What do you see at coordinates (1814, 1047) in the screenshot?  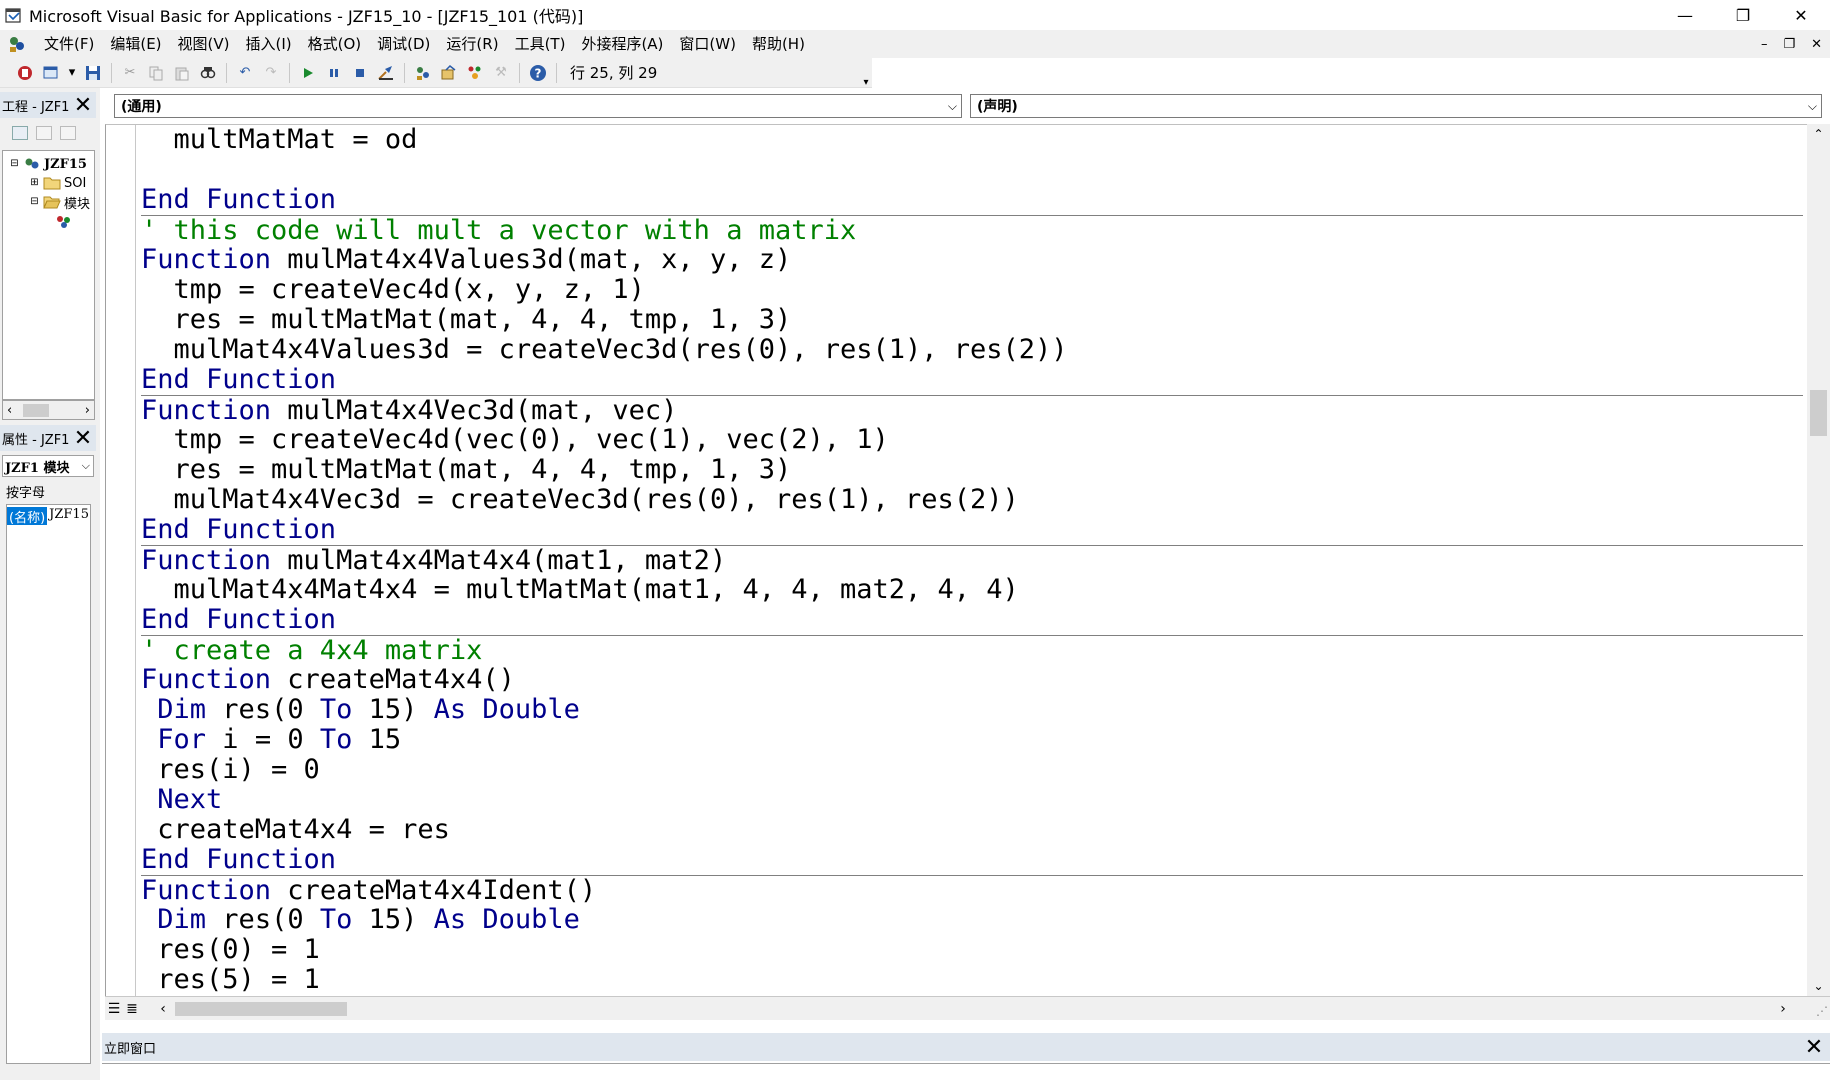 I see `immediate-window-close-icon: ✕` at bounding box center [1814, 1047].